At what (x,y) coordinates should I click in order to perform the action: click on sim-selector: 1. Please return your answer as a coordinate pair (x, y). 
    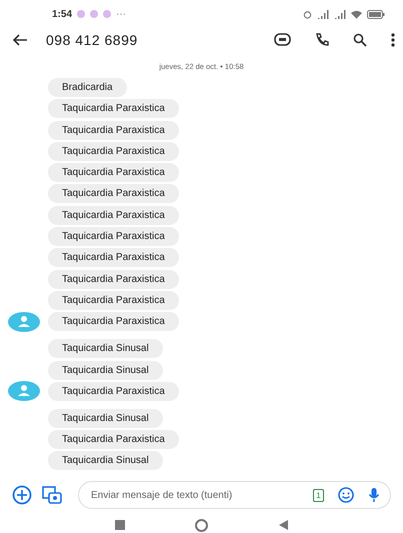
    Looking at the image, I should click on (318, 495).